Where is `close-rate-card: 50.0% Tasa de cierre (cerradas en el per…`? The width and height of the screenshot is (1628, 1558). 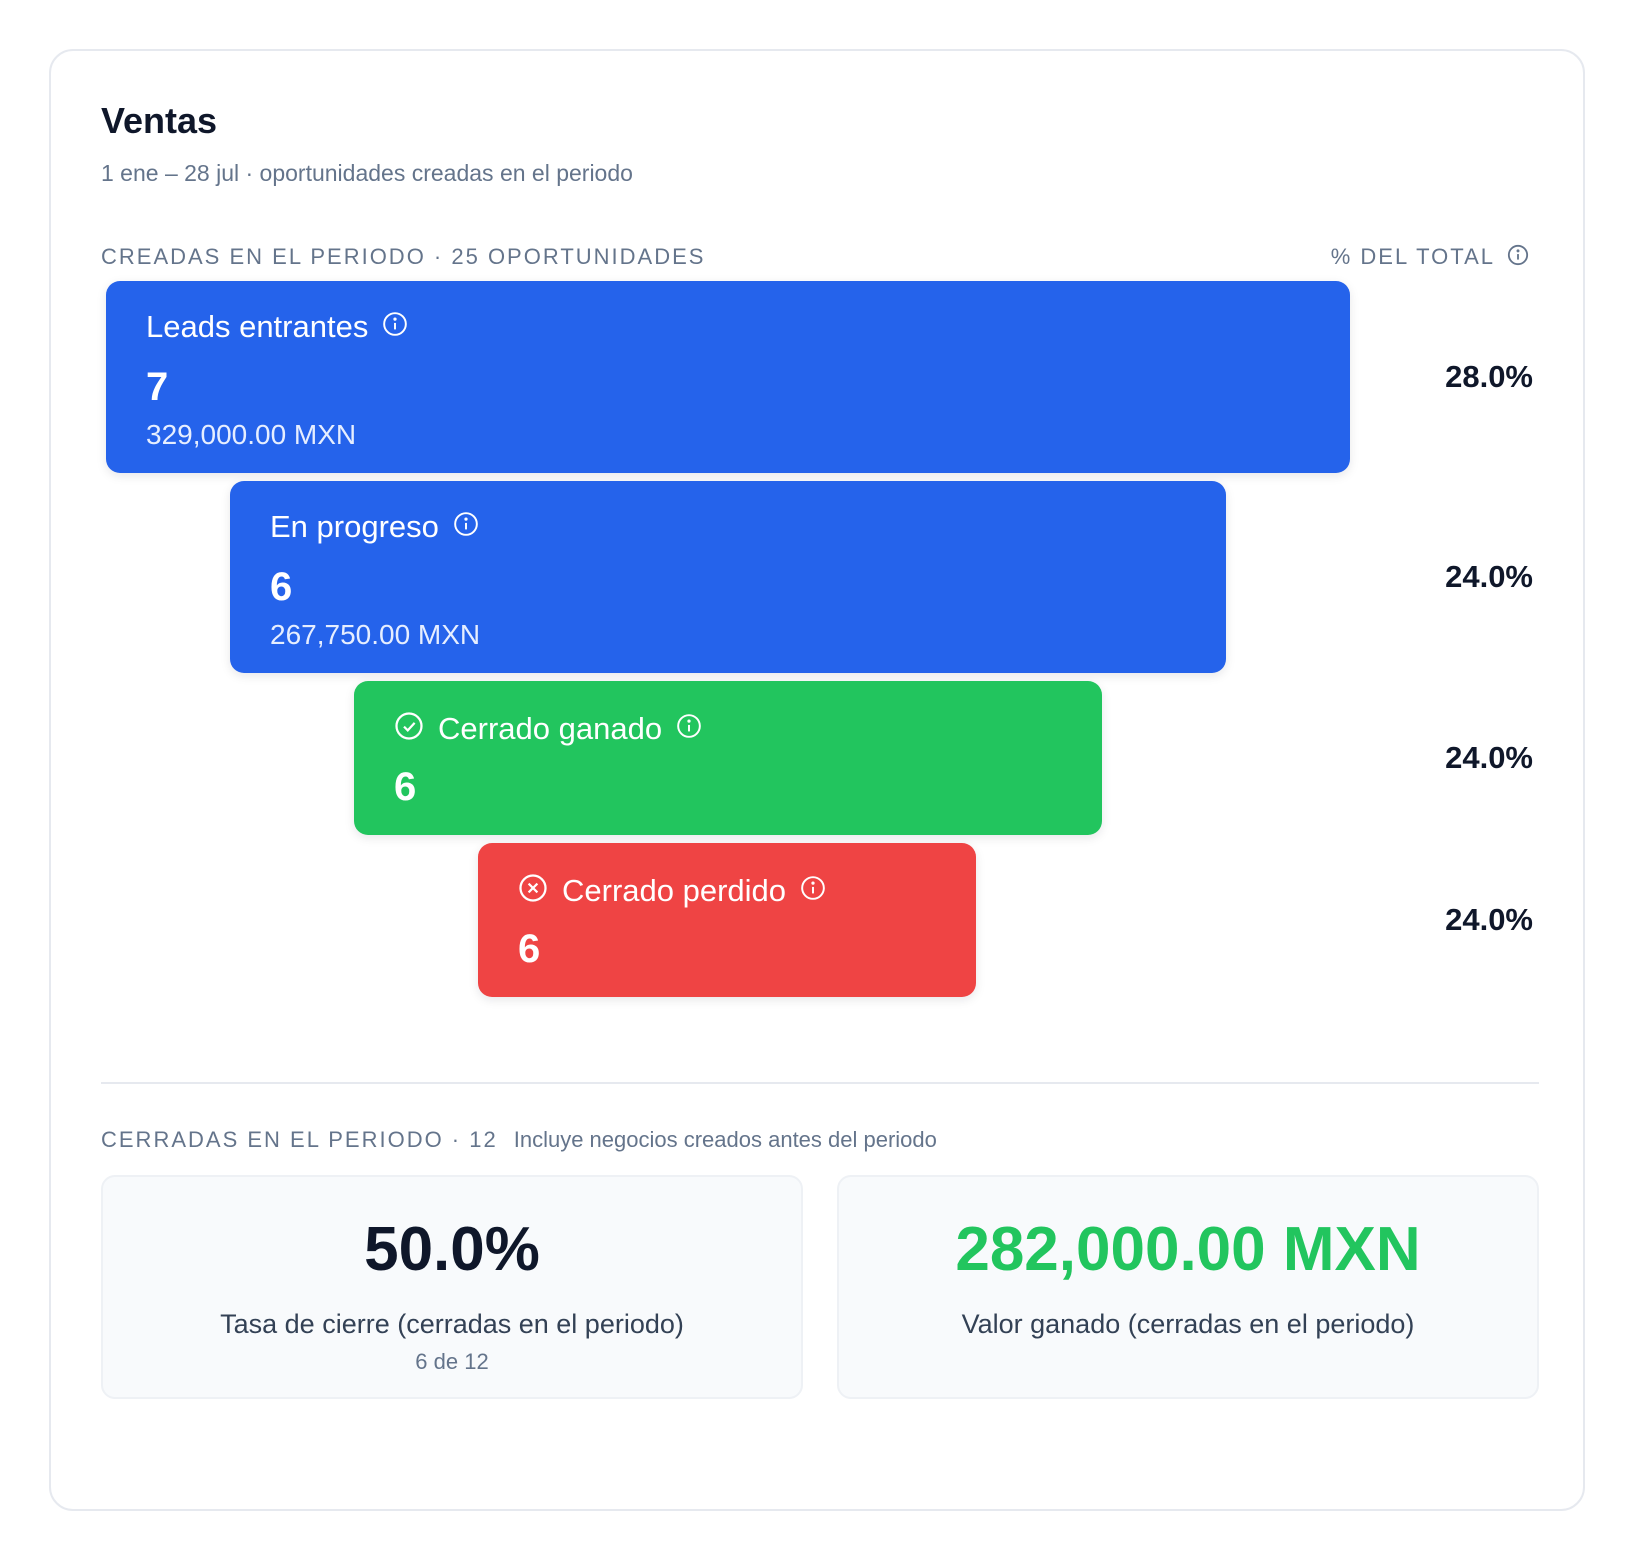
close-rate-card: 50.0% Tasa de cierre (cerradas en el per… is located at coordinates (452, 1287).